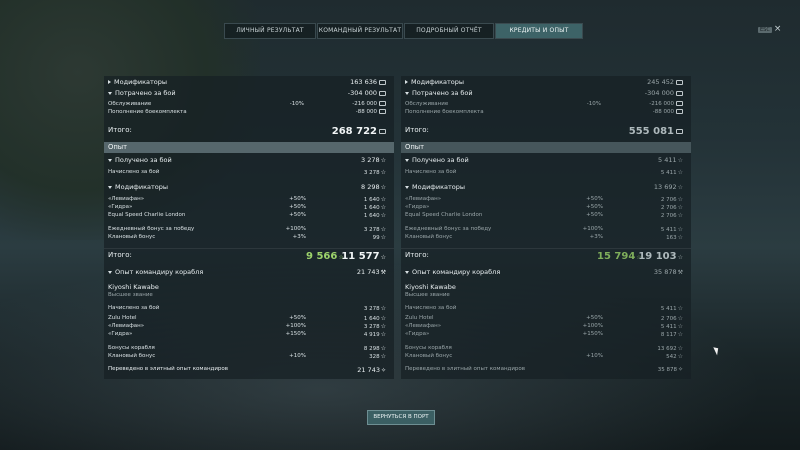 The height and width of the screenshot is (450, 800). What do you see at coordinates (401, 417) in the screenshot?
I see `return-to-port-button: ВЕРНУТЬСЯ В ПОРТ` at bounding box center [401, 417].